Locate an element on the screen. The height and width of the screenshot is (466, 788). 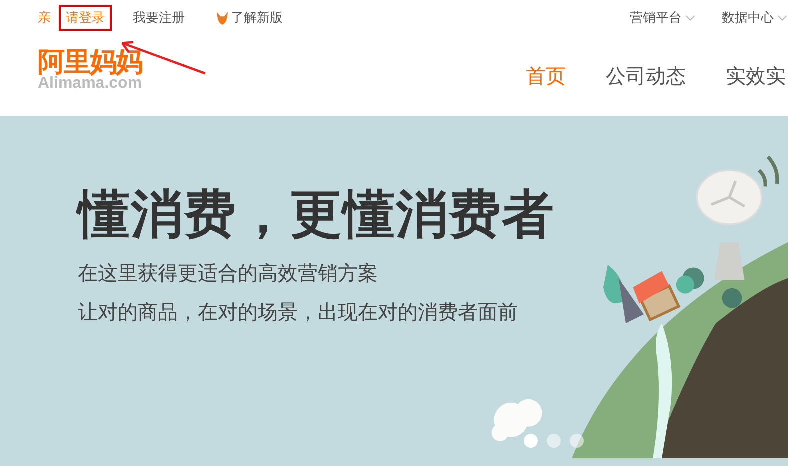
dropdown-menu: 营销平台 is located at coordinates (663, 18).